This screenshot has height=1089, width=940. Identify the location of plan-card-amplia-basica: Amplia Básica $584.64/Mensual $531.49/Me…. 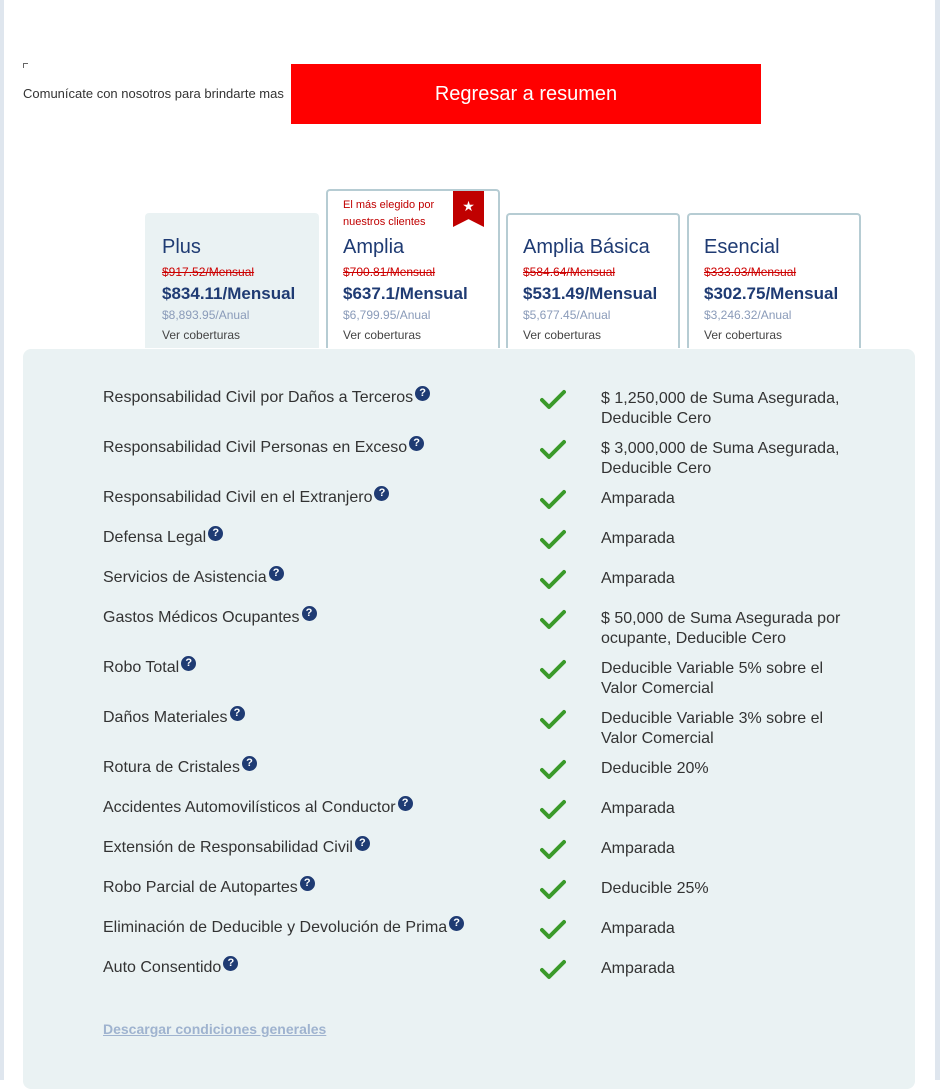
(593, 280).